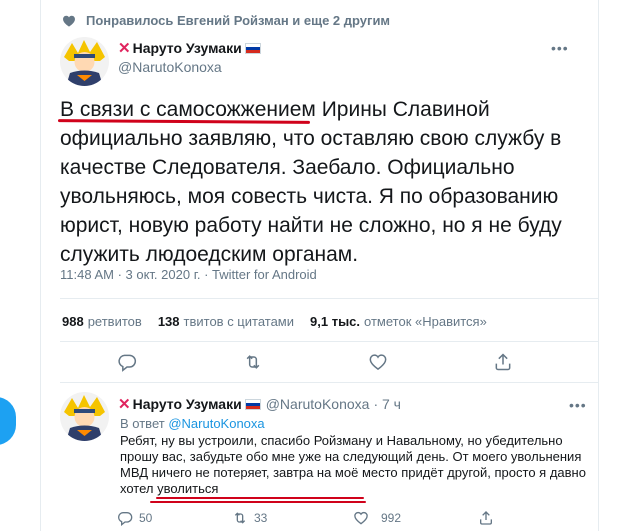 Image resolution: width=620 pixels, height=531 pixels. What do you see at coordinates (170, 67) in the screenshot?
I see `author-handle: @NarutoKonoxa` at bounding box center [170, 67].